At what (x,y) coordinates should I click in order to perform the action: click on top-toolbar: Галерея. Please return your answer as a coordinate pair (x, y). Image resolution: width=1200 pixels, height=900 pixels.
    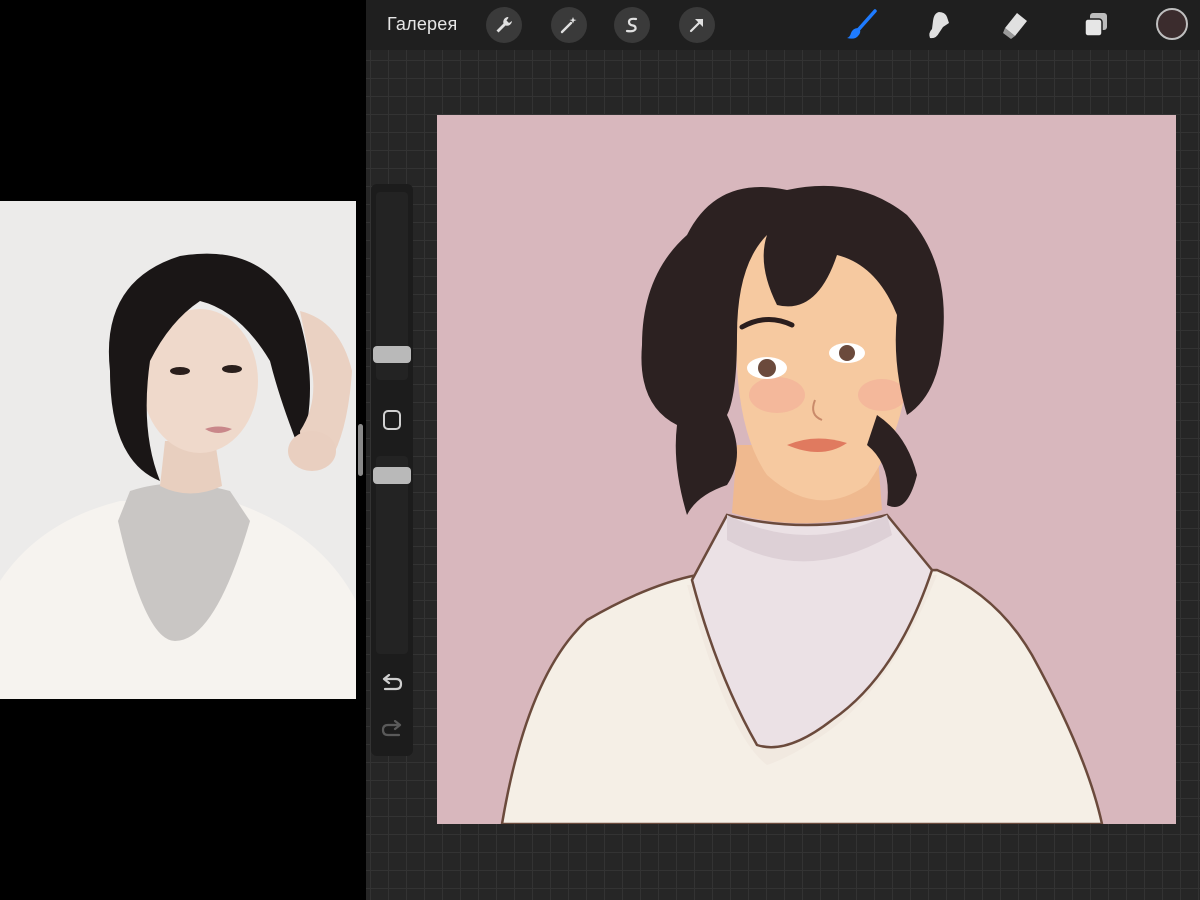
    Looking at the image, I should click on (783, 25).